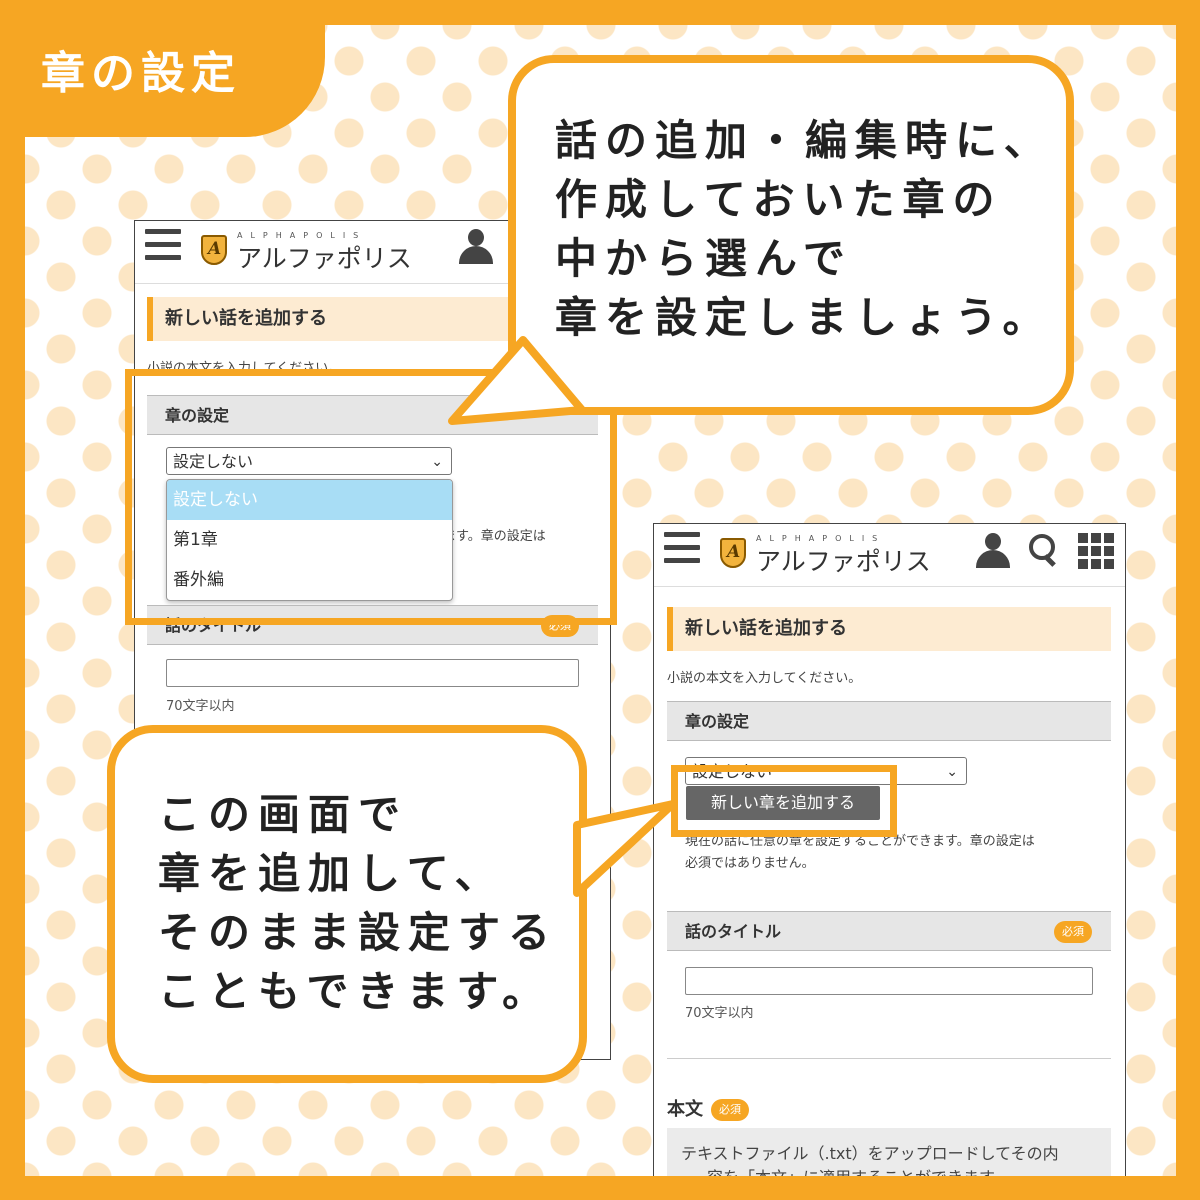 The width and height of the screenshot is (1200, 1200). What do you see at coordinates (331, 873) in the screenshot?
I see `callout-line-2: 章を追加して、` at bounding box center [331, 873].